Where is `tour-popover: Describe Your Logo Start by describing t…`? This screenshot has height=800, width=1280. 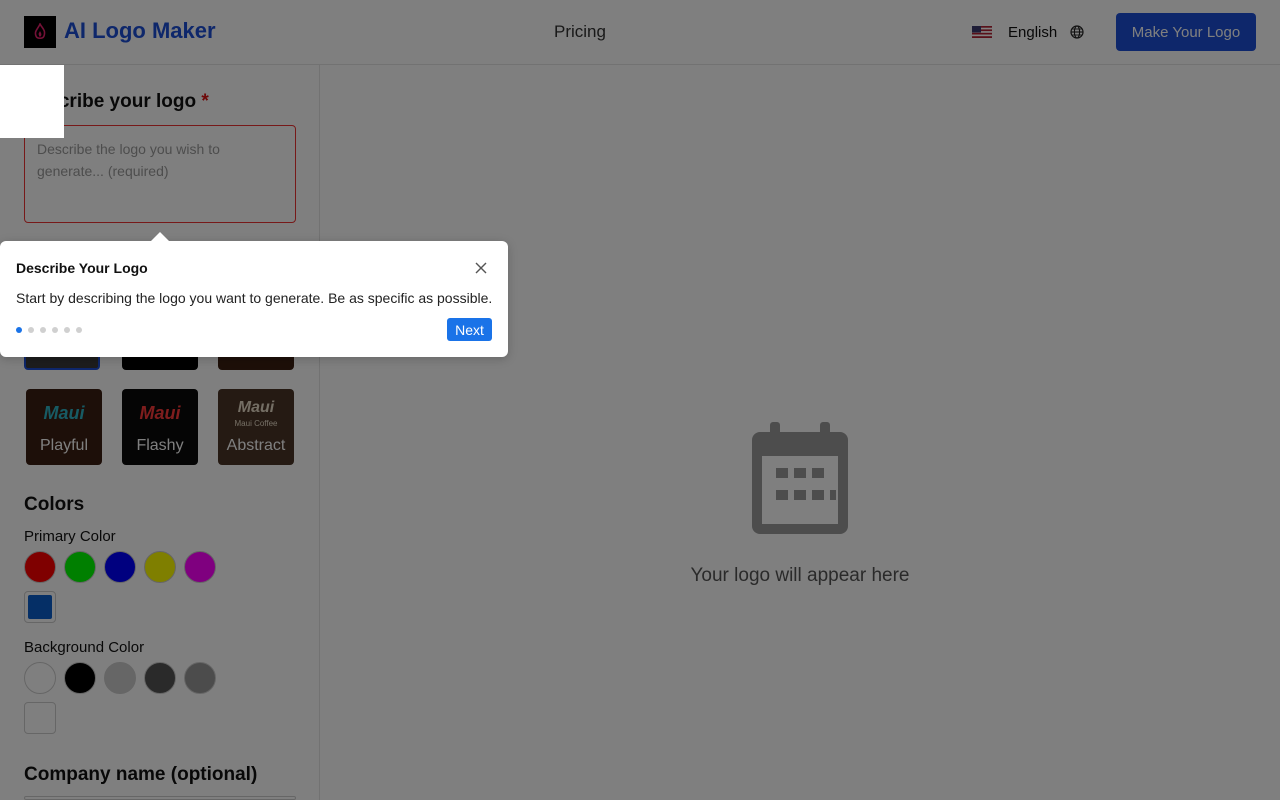 tour-popover: Describe Your Logo Start by describing t… is located at coordinates (254, 294).